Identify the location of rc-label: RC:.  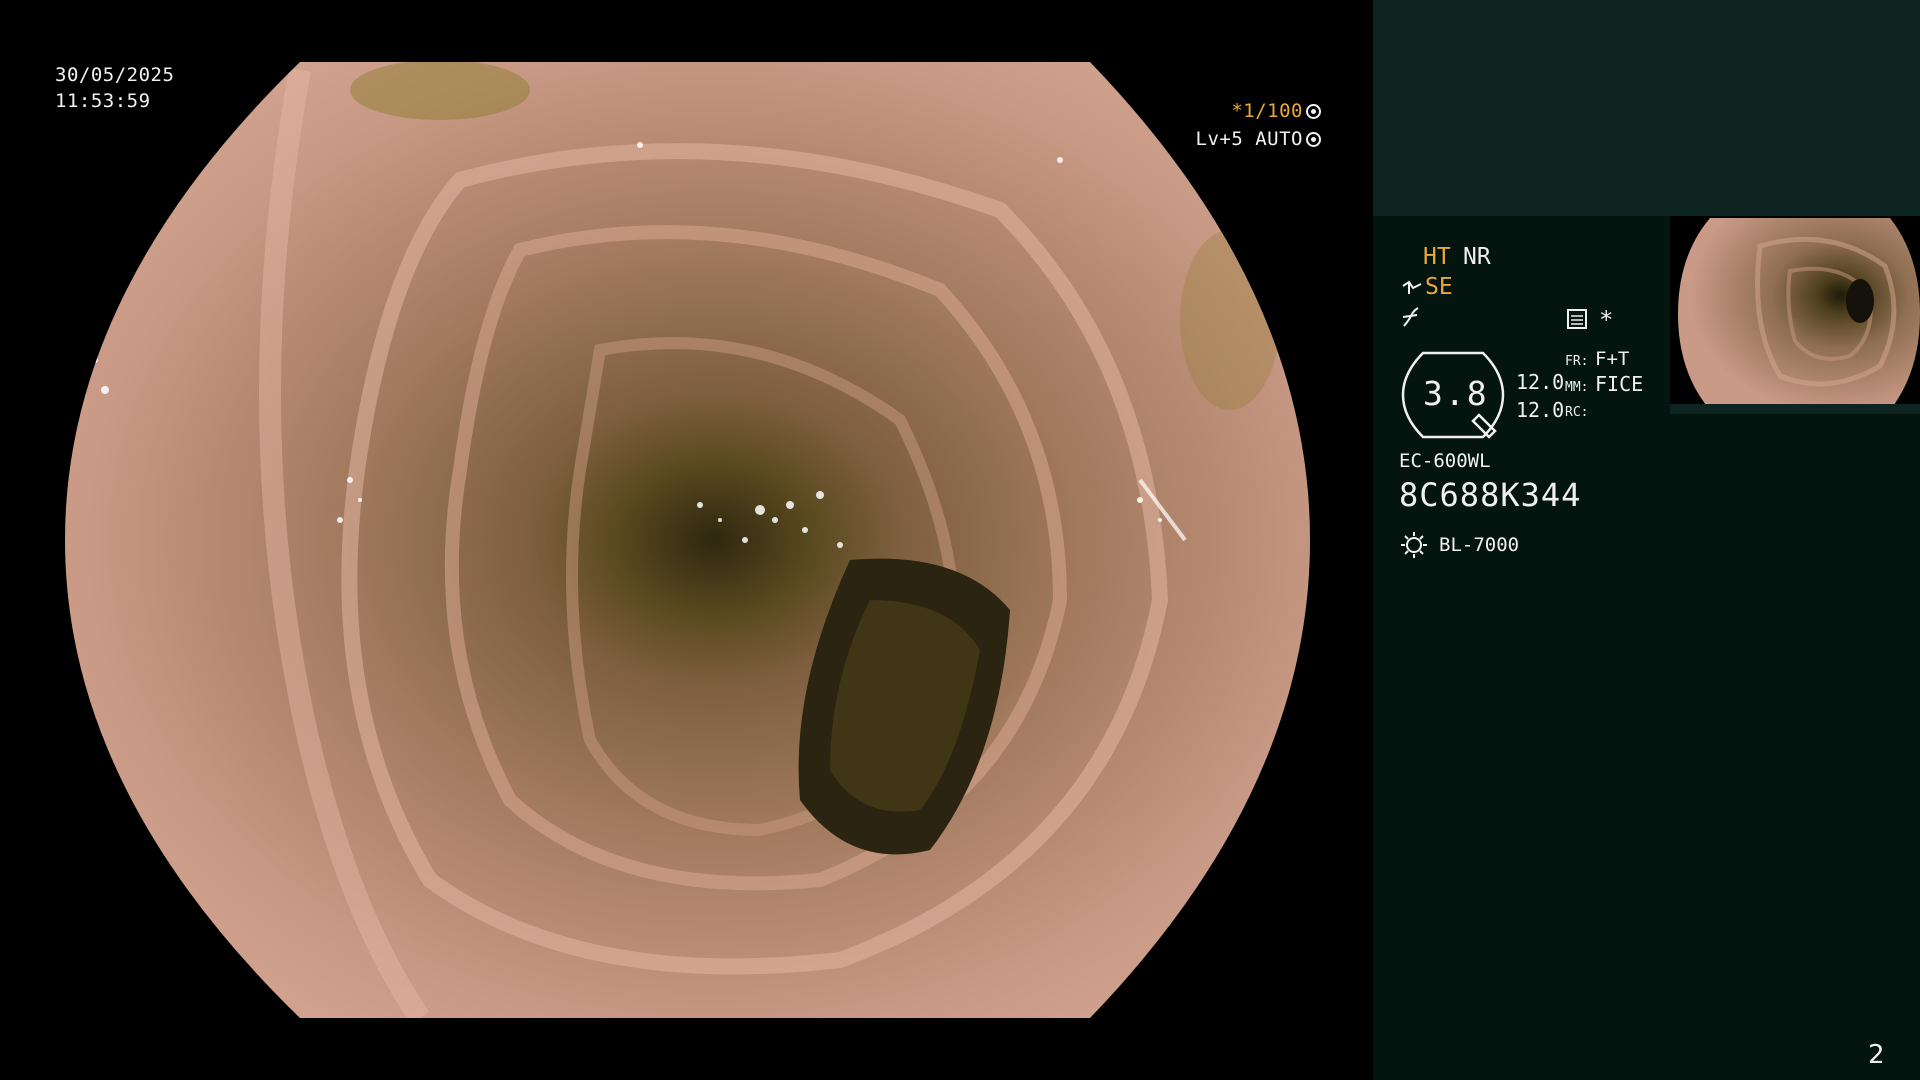
(1577, 412).